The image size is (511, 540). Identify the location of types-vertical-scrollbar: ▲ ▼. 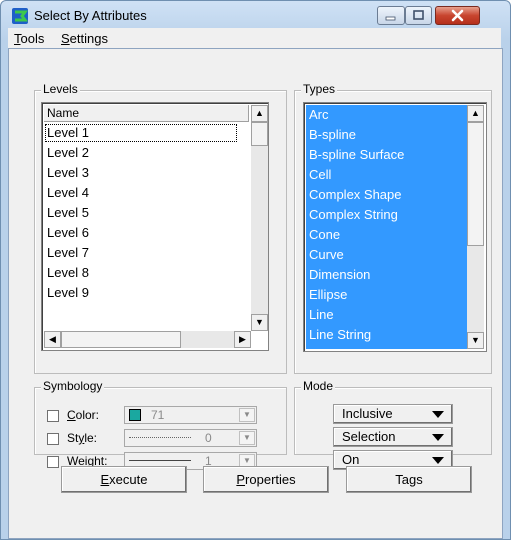
(475, 227).